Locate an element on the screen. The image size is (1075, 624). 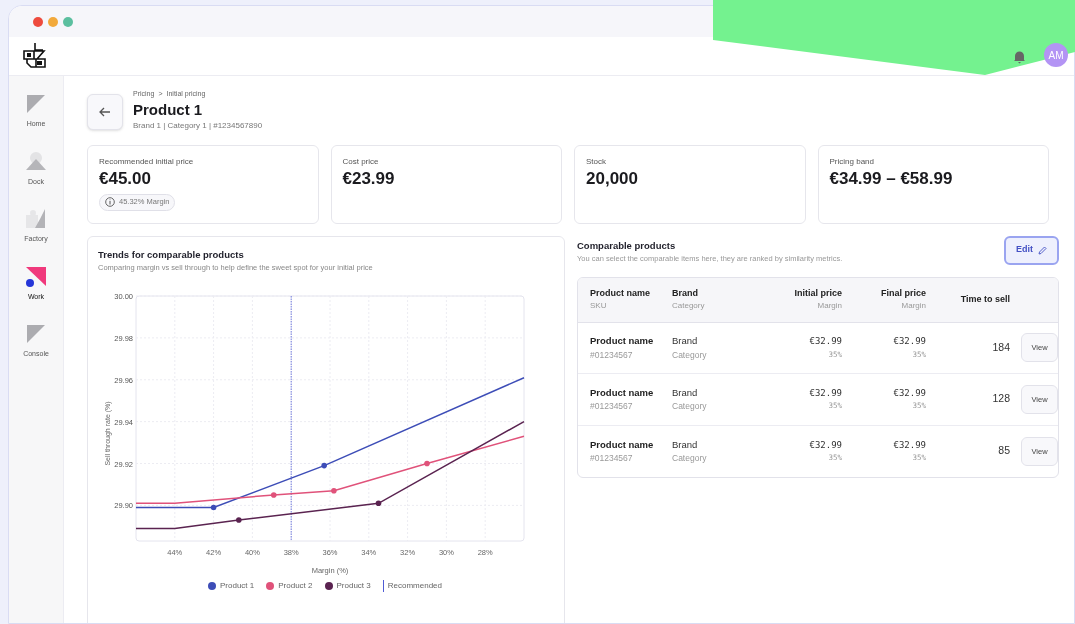
back-arrow-icon is located at coordinates (105, 112).